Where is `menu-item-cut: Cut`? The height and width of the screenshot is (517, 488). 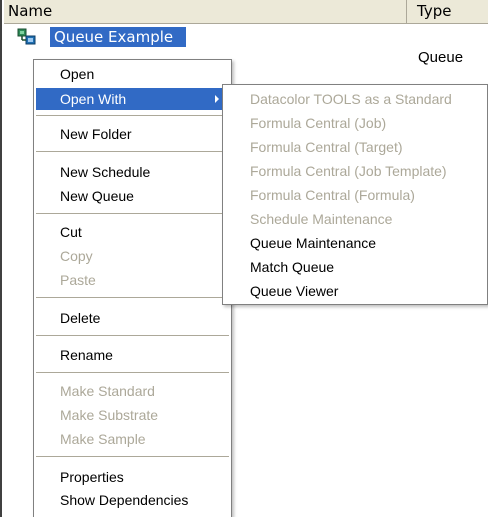
menu-item-cut: Cut is located at coordinates (132, 232).